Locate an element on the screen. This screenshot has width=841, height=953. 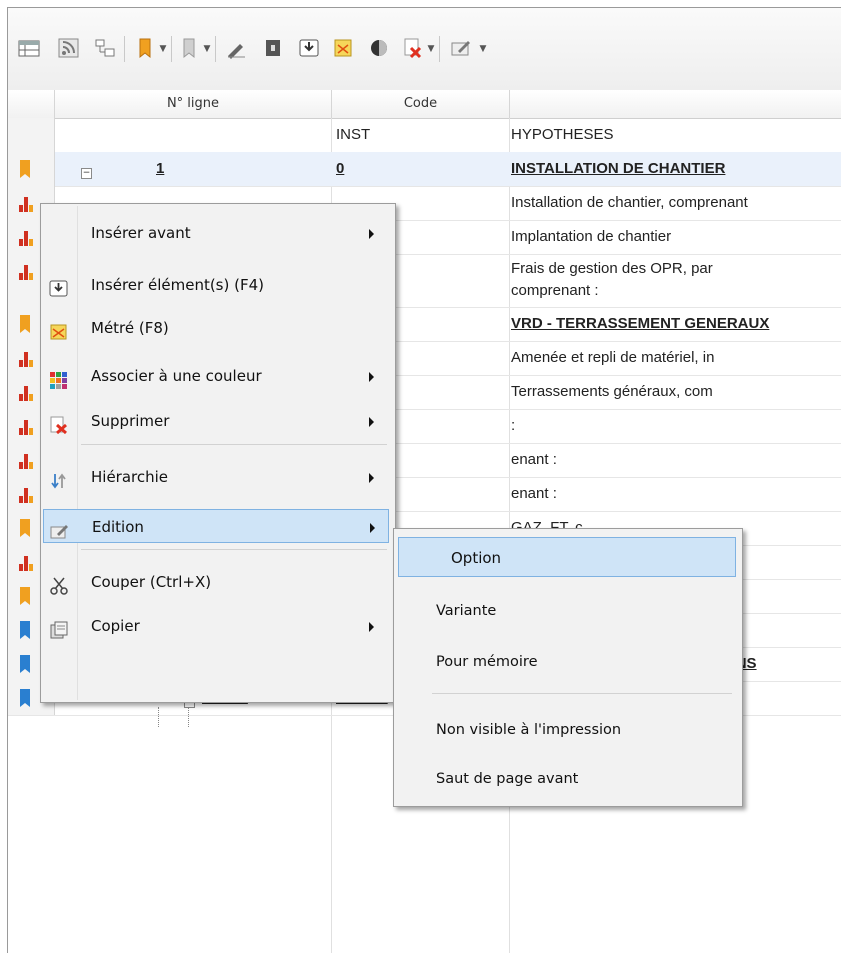
cell-libelle-line2: comprenant : is located at coordinates (555, 290).